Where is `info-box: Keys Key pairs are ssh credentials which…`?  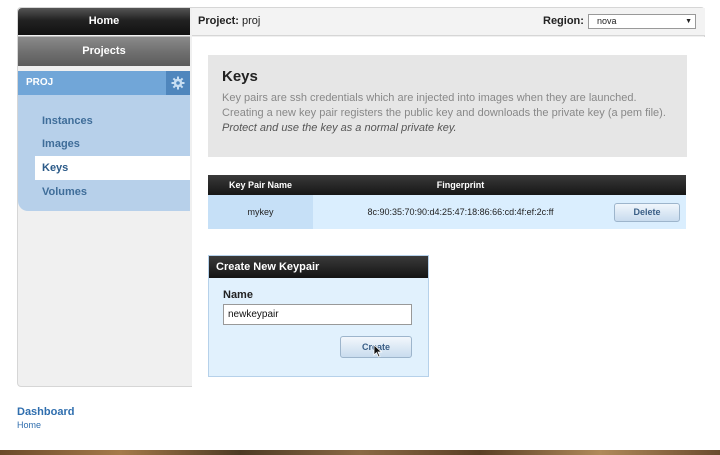
info-box: Keys Key pairs are ssh credentials which… is located at coordinates (447, 106).